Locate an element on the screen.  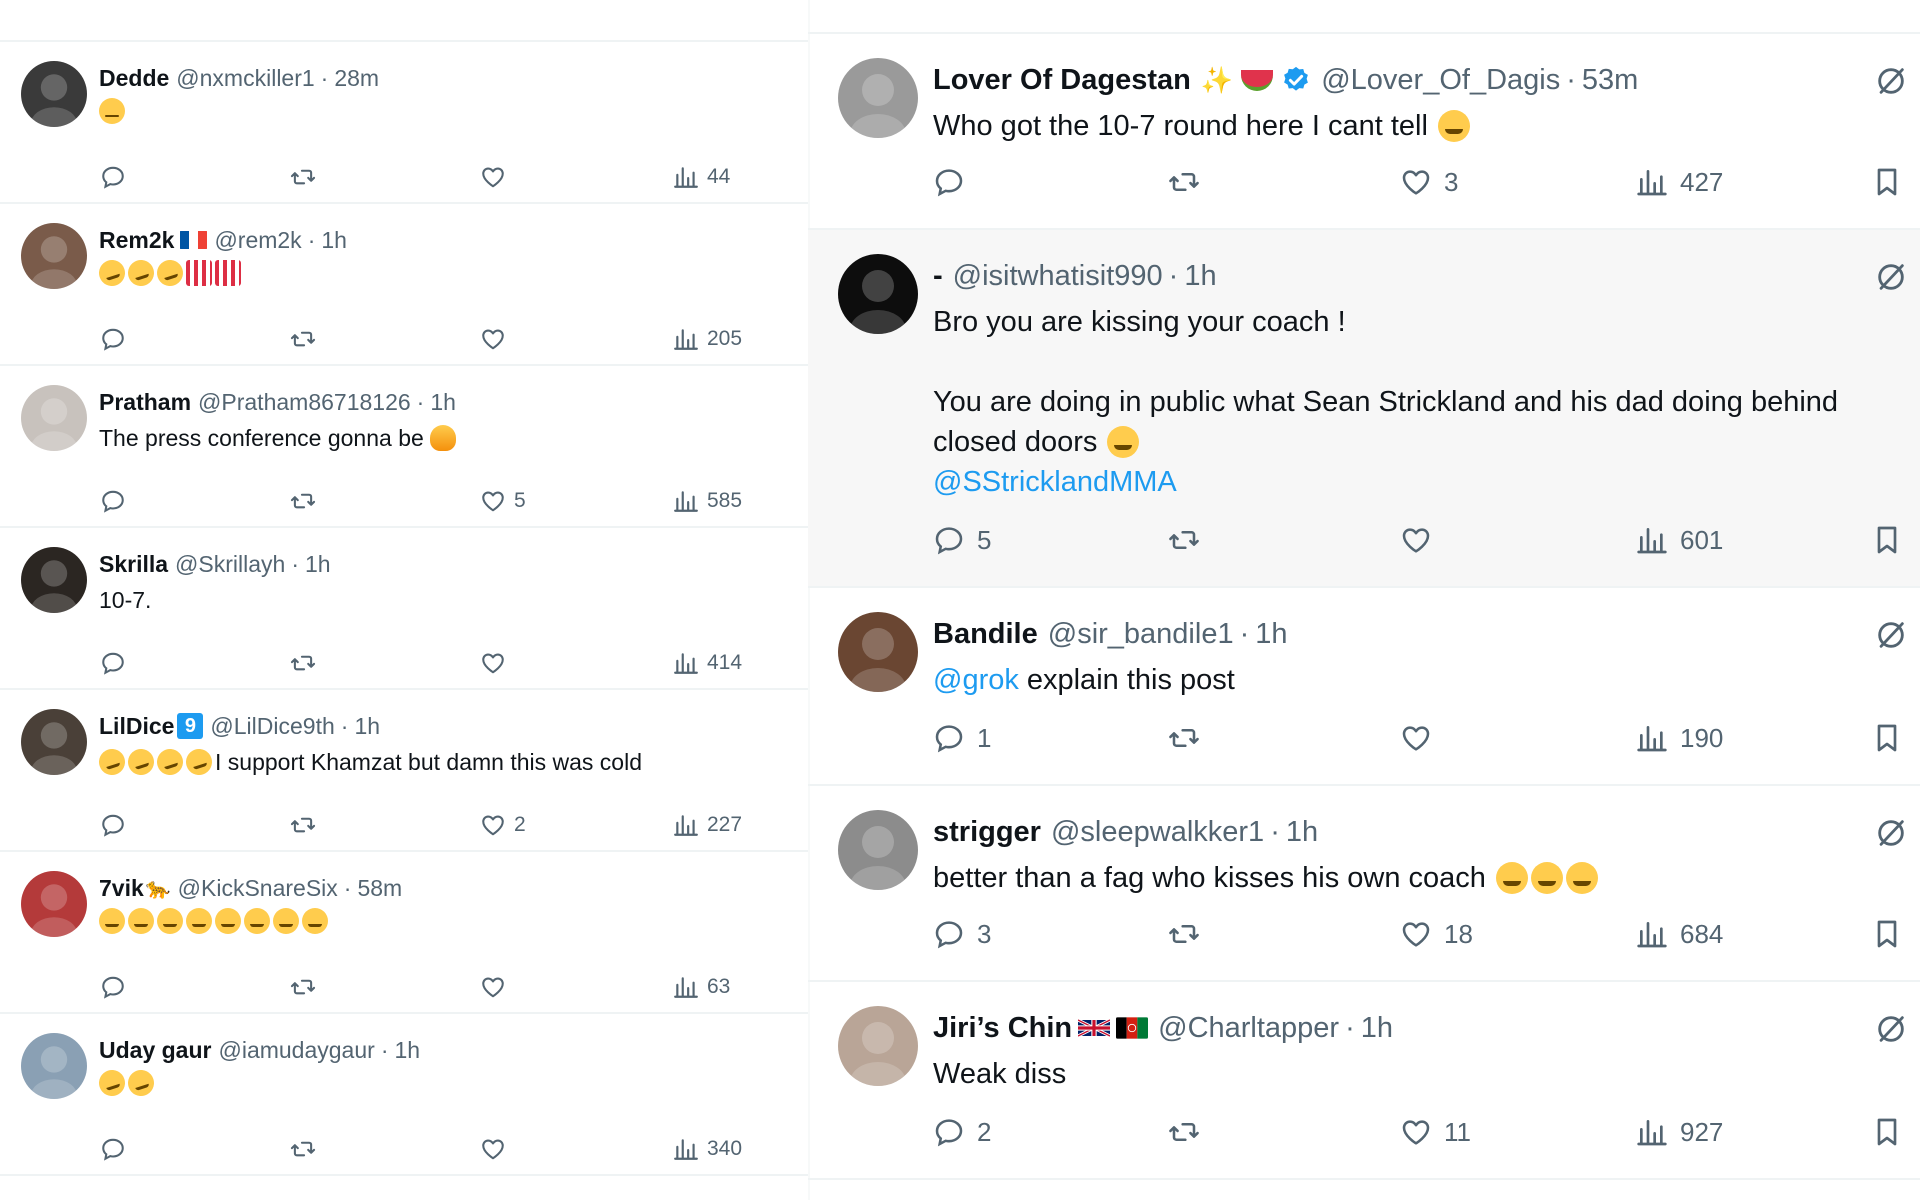
mention-link: @SStricklandMMA is located at coordinates (1385, 482).